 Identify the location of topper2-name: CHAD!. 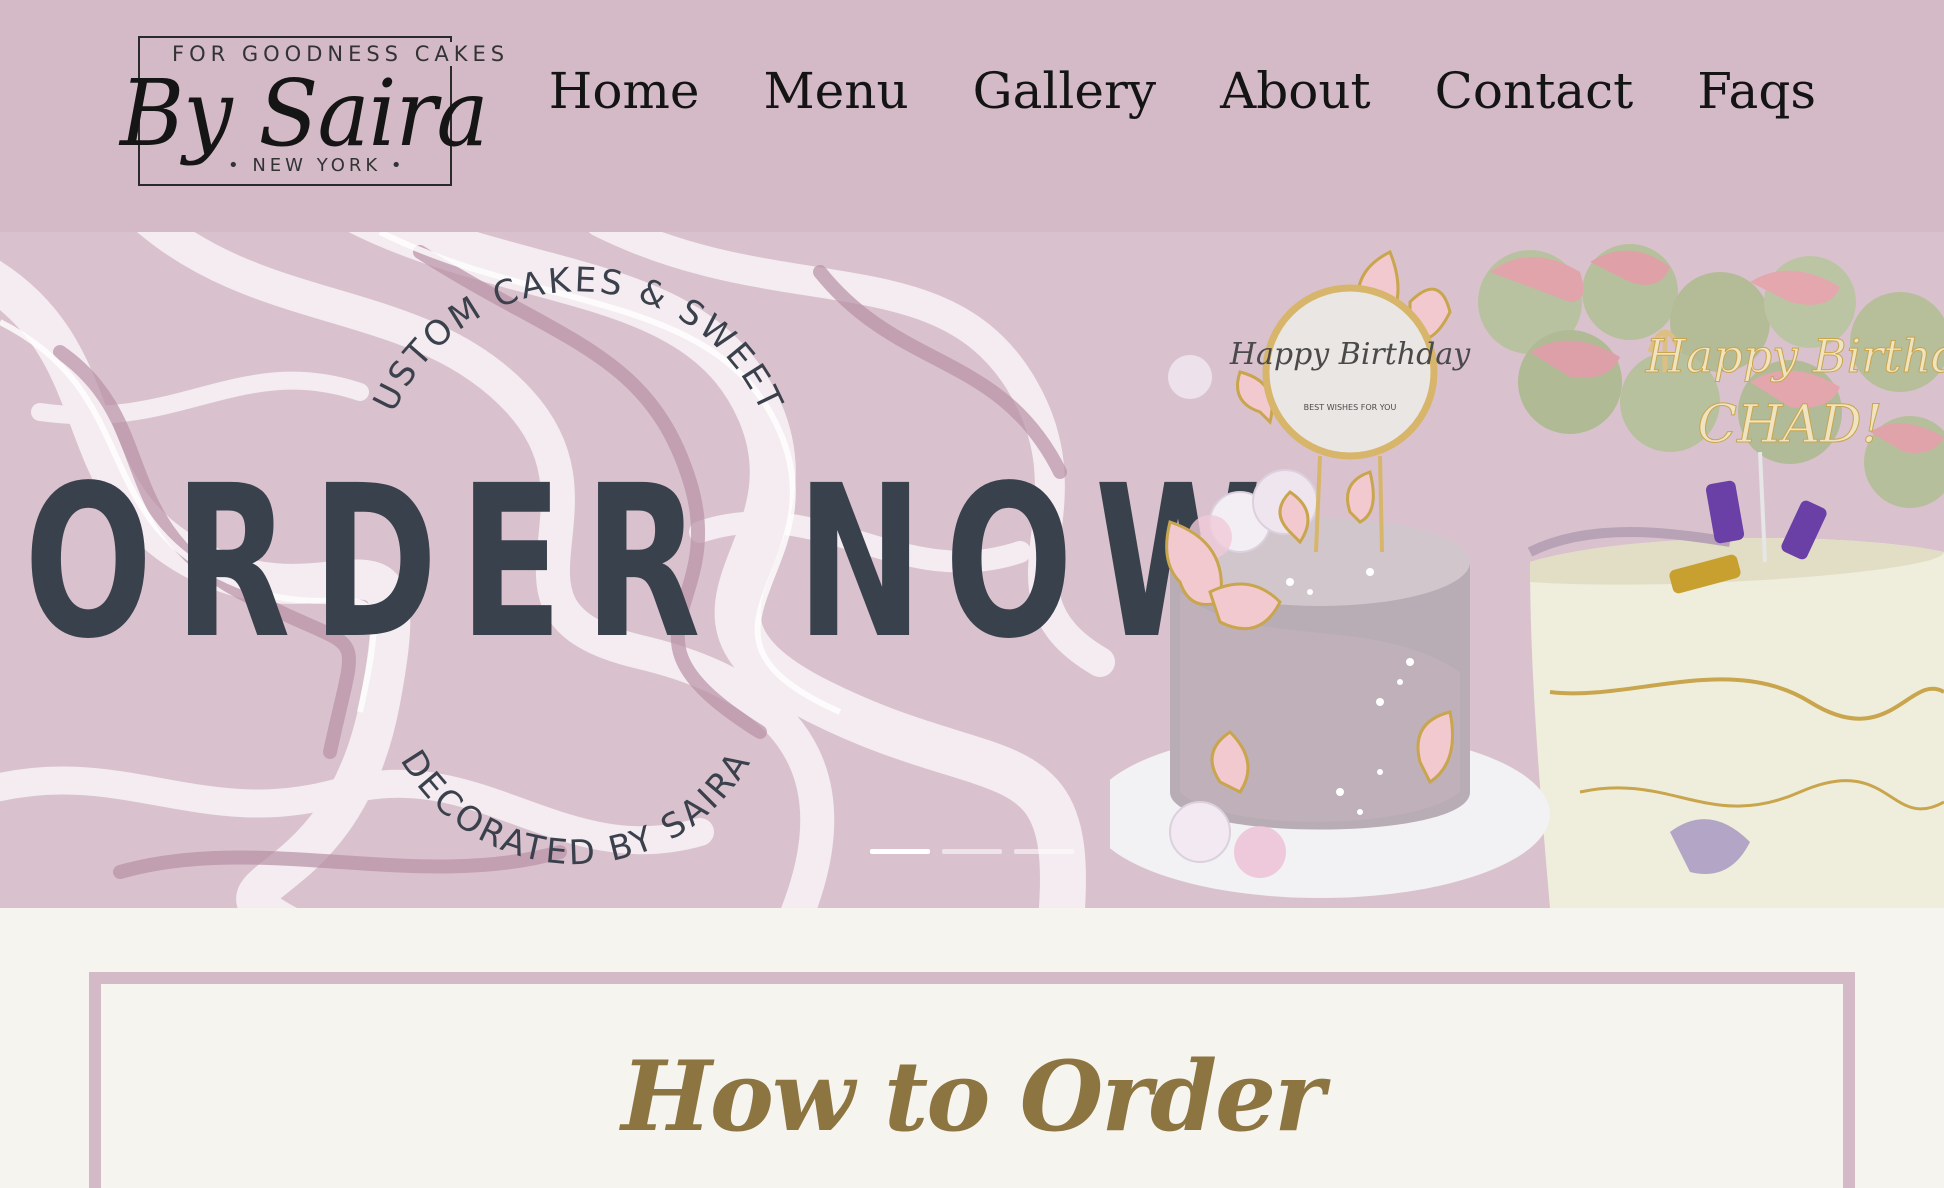
(1789, 425).